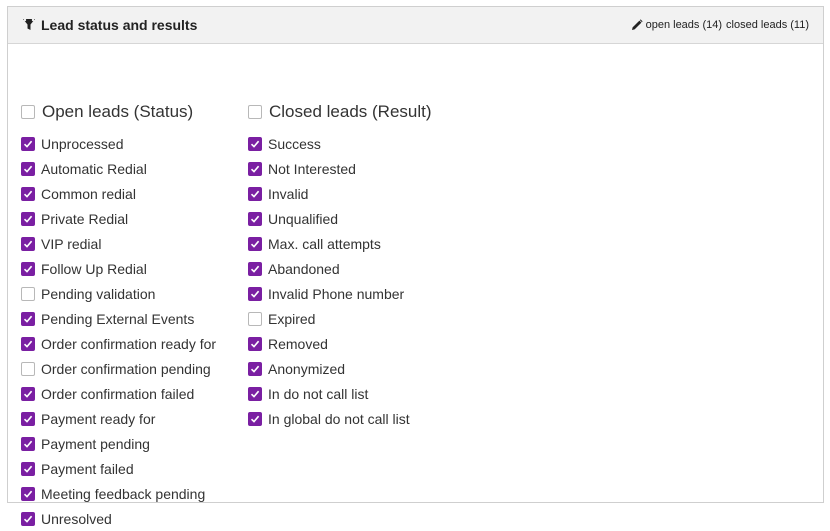 Image resolution: width=830 pixels, height=531 pixels. I want to click on closed-leads-header: Closed leads (Result), so click(363, 112).